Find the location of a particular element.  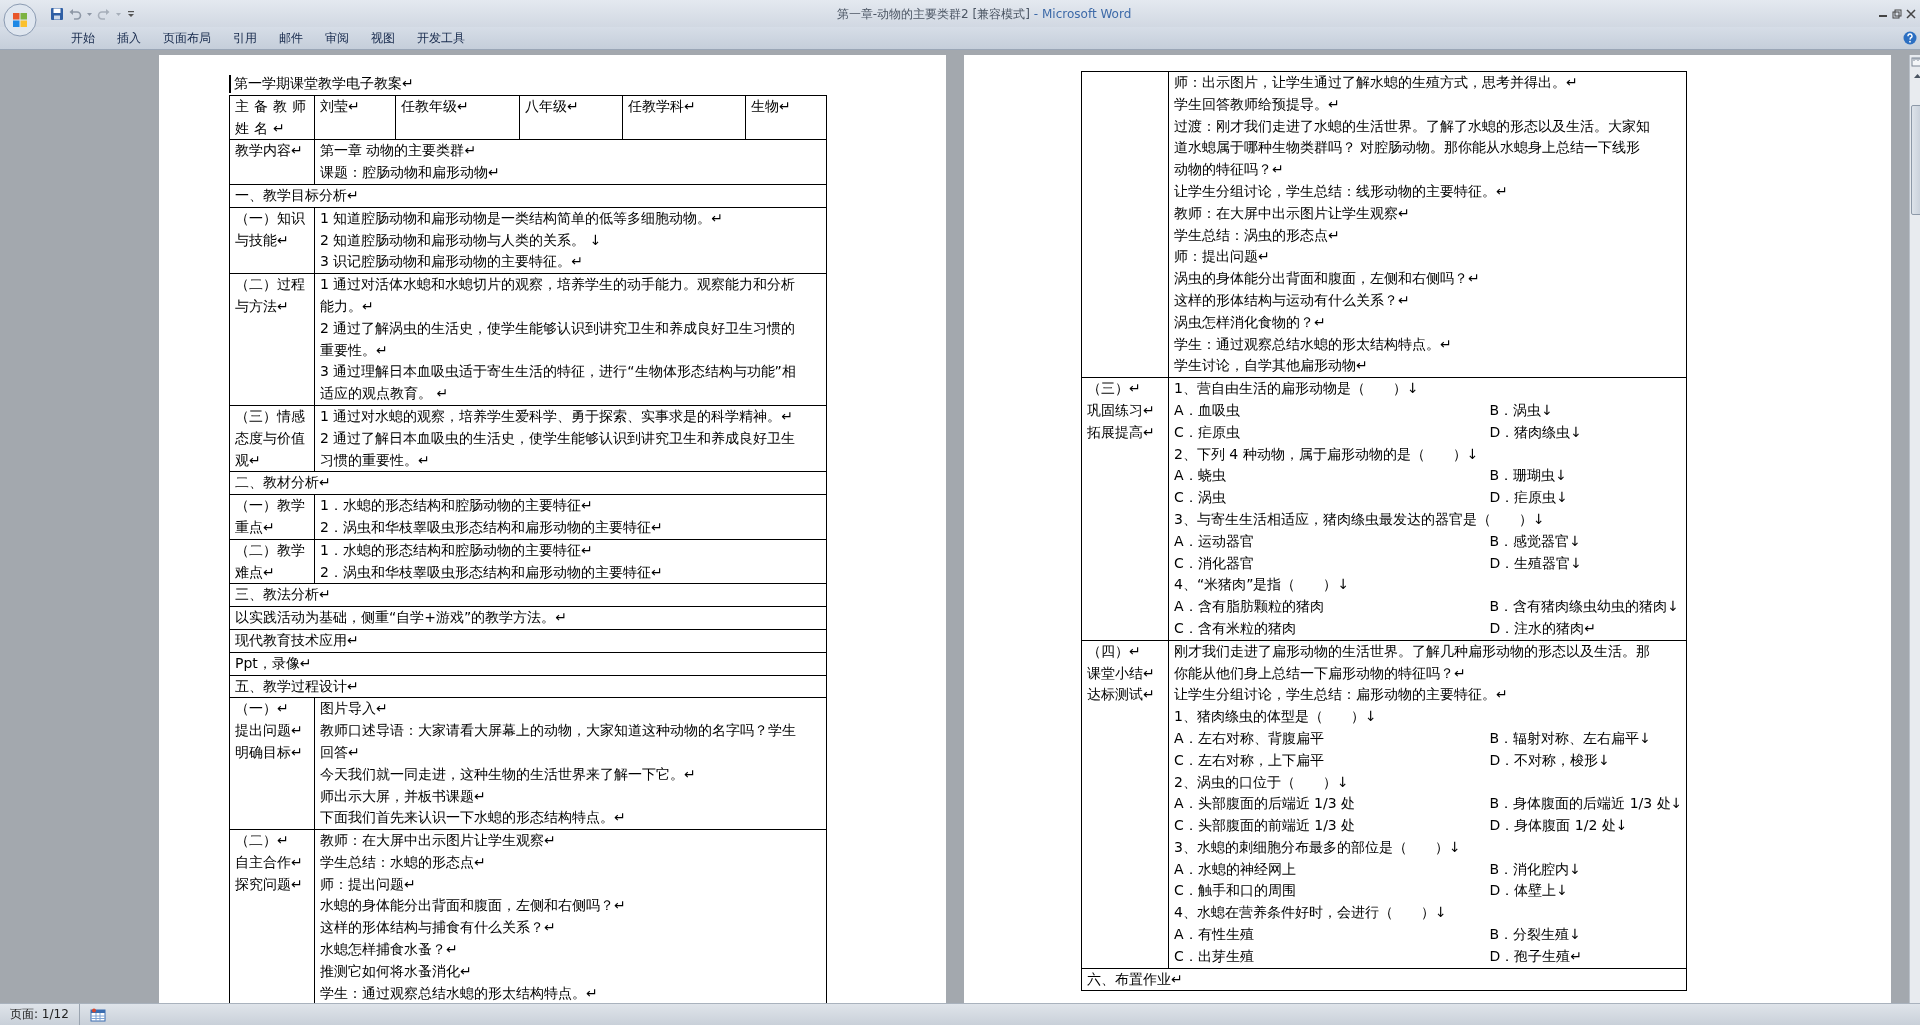

quiz-question: 2、下列 4 种动物，属于扁形动物的是（ ）↓ is located at coordinates (1327, 454).